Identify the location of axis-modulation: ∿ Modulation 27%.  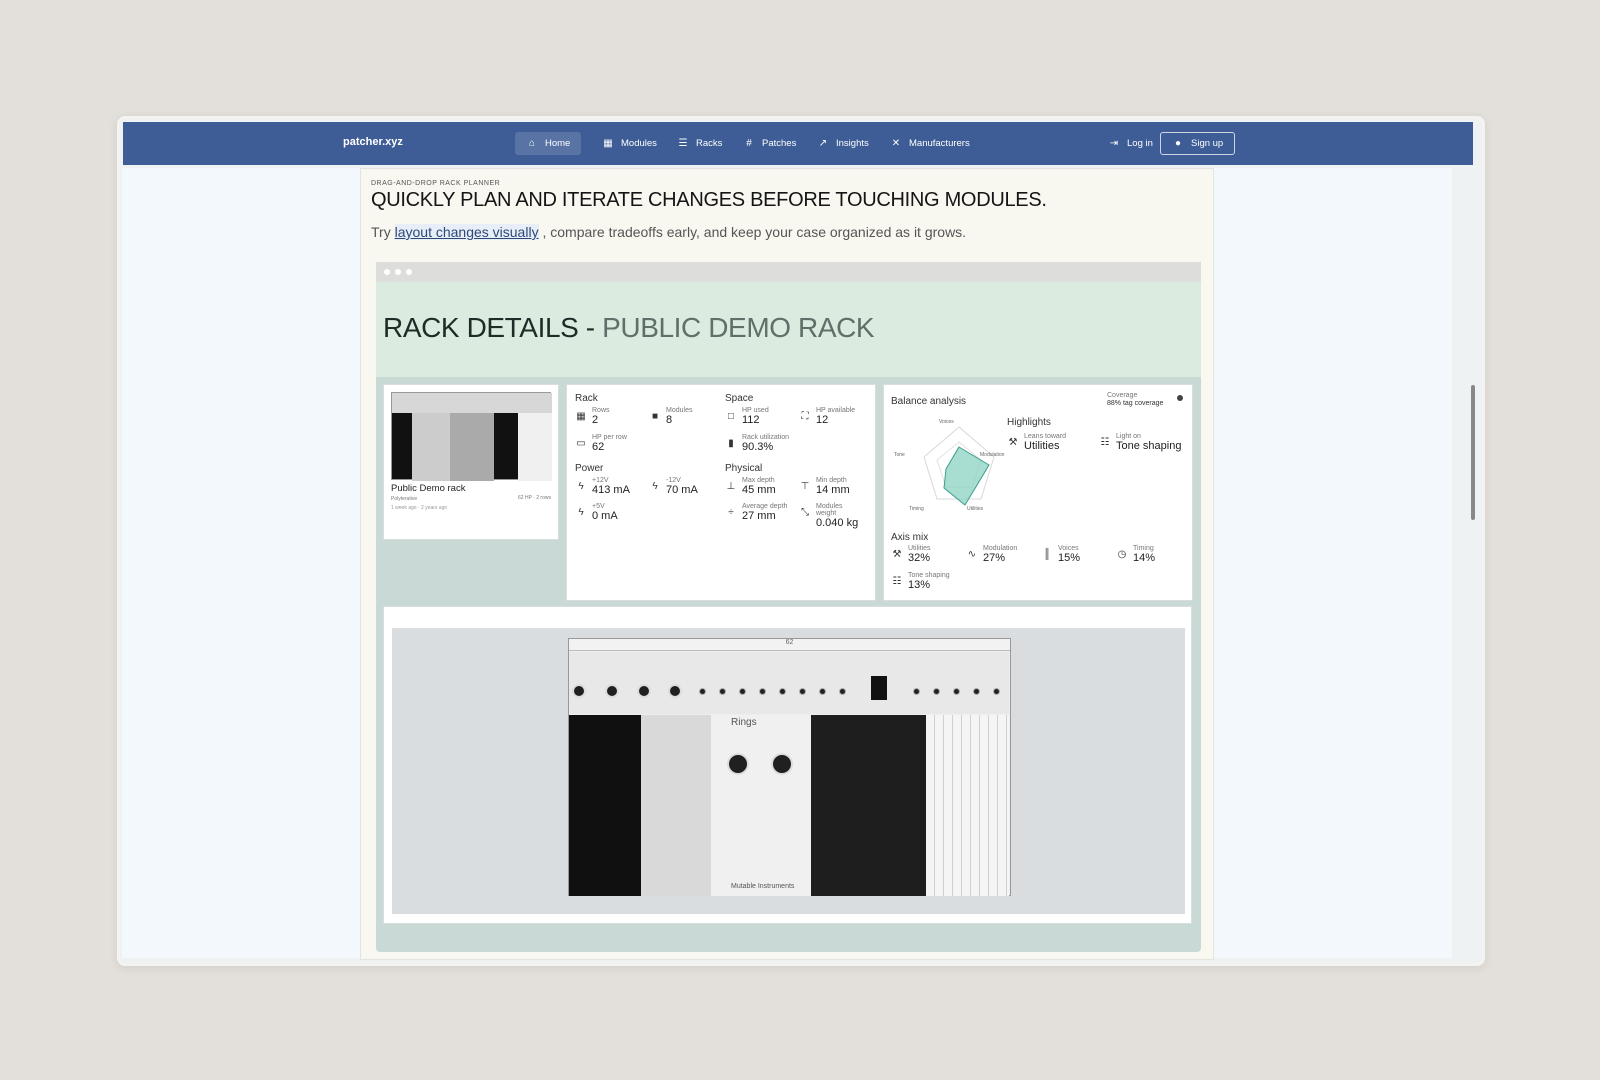
(992, 554).